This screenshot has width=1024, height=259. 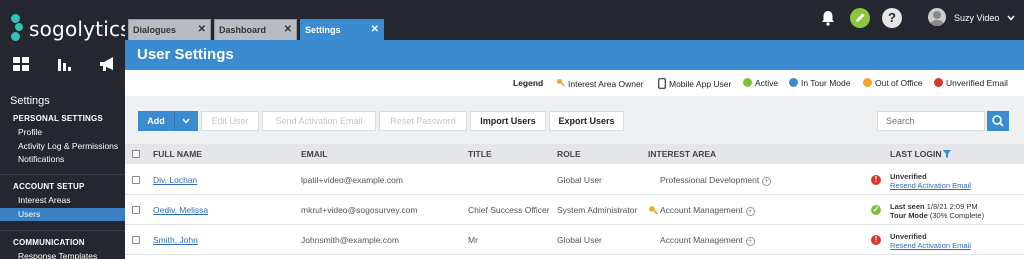 I want to click on column-header-title: TITLE, so click(x=480, y=154).